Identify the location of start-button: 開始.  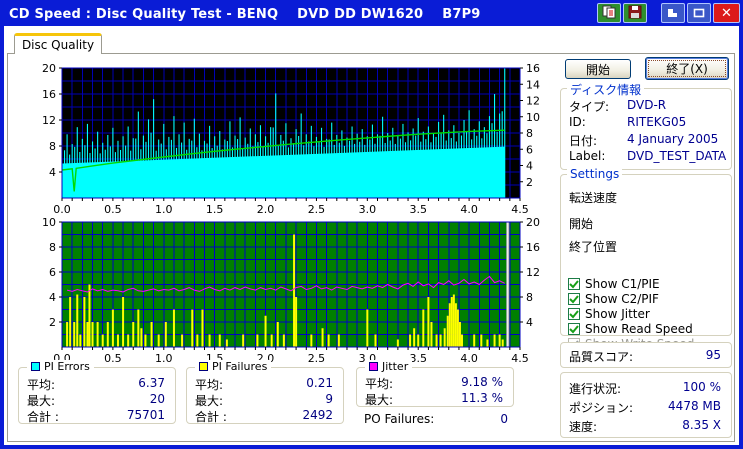
(598, 69).